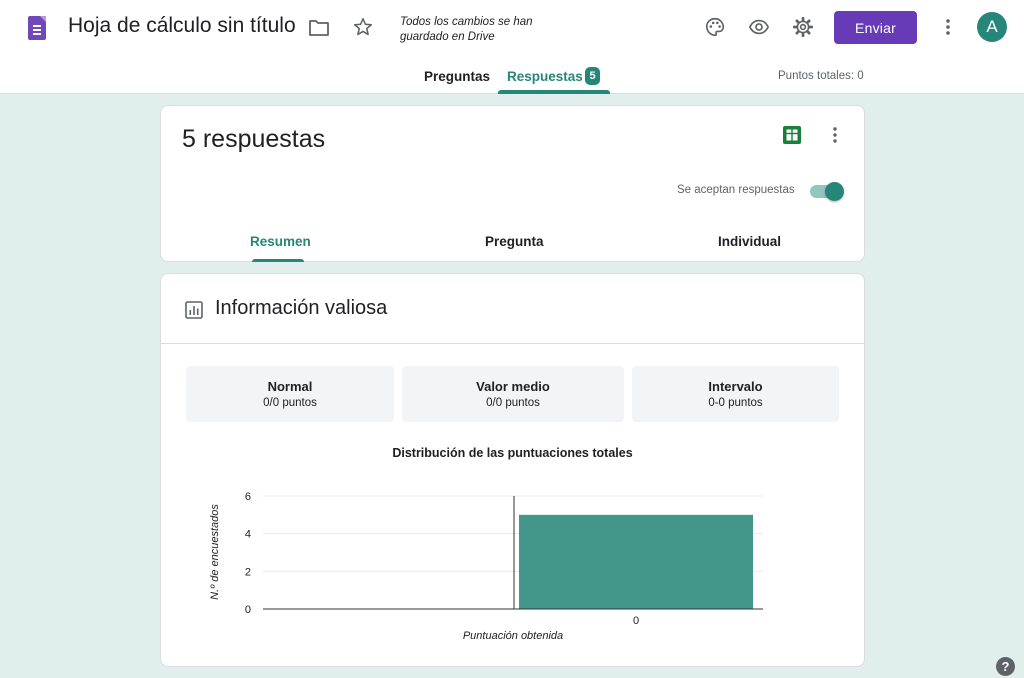  Describe the element at coordinates (715, 27) in the screenshot. I see `palette-icon` at that location.